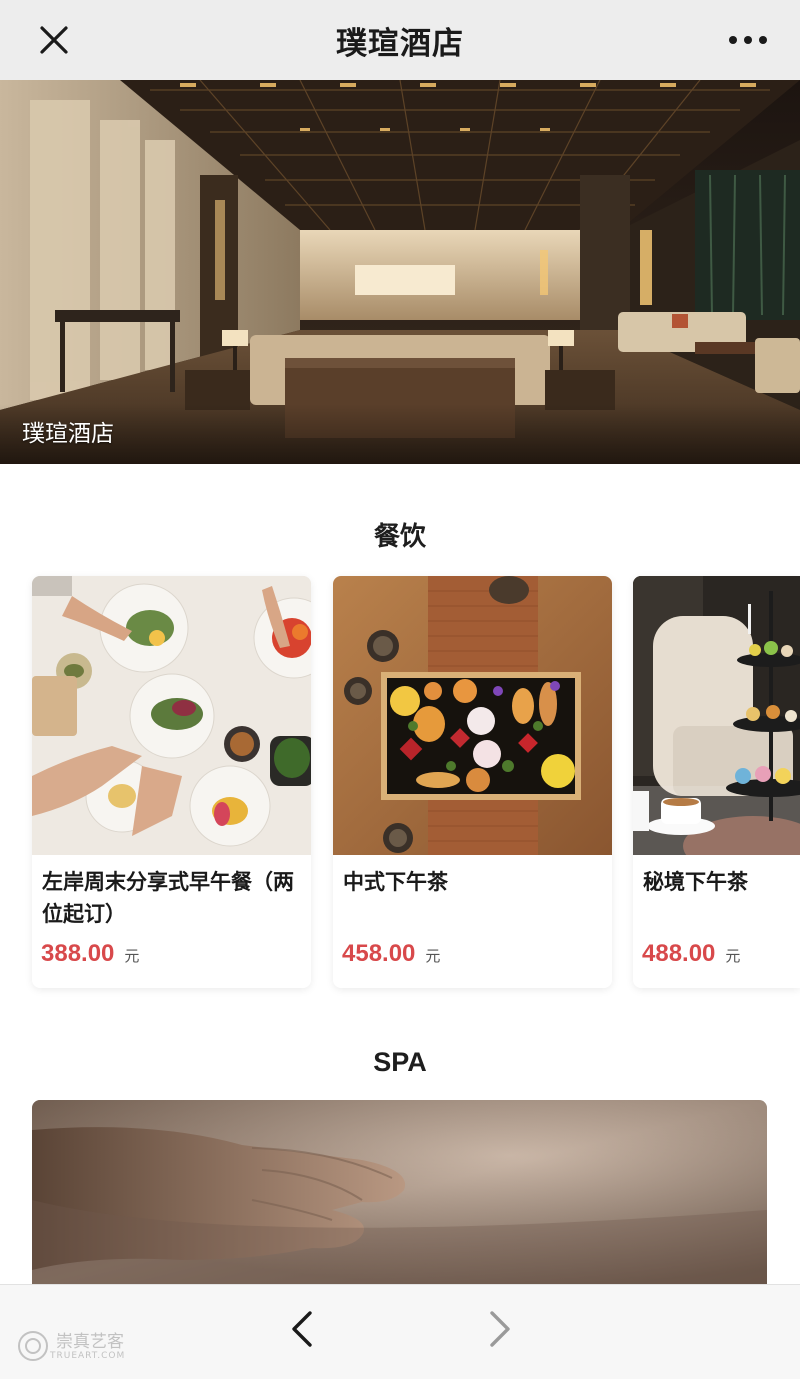  What do you see at coordinates (472, 715) in the screenshot?
I see `chinese-tea-photo` at bounding box center [472, 715].